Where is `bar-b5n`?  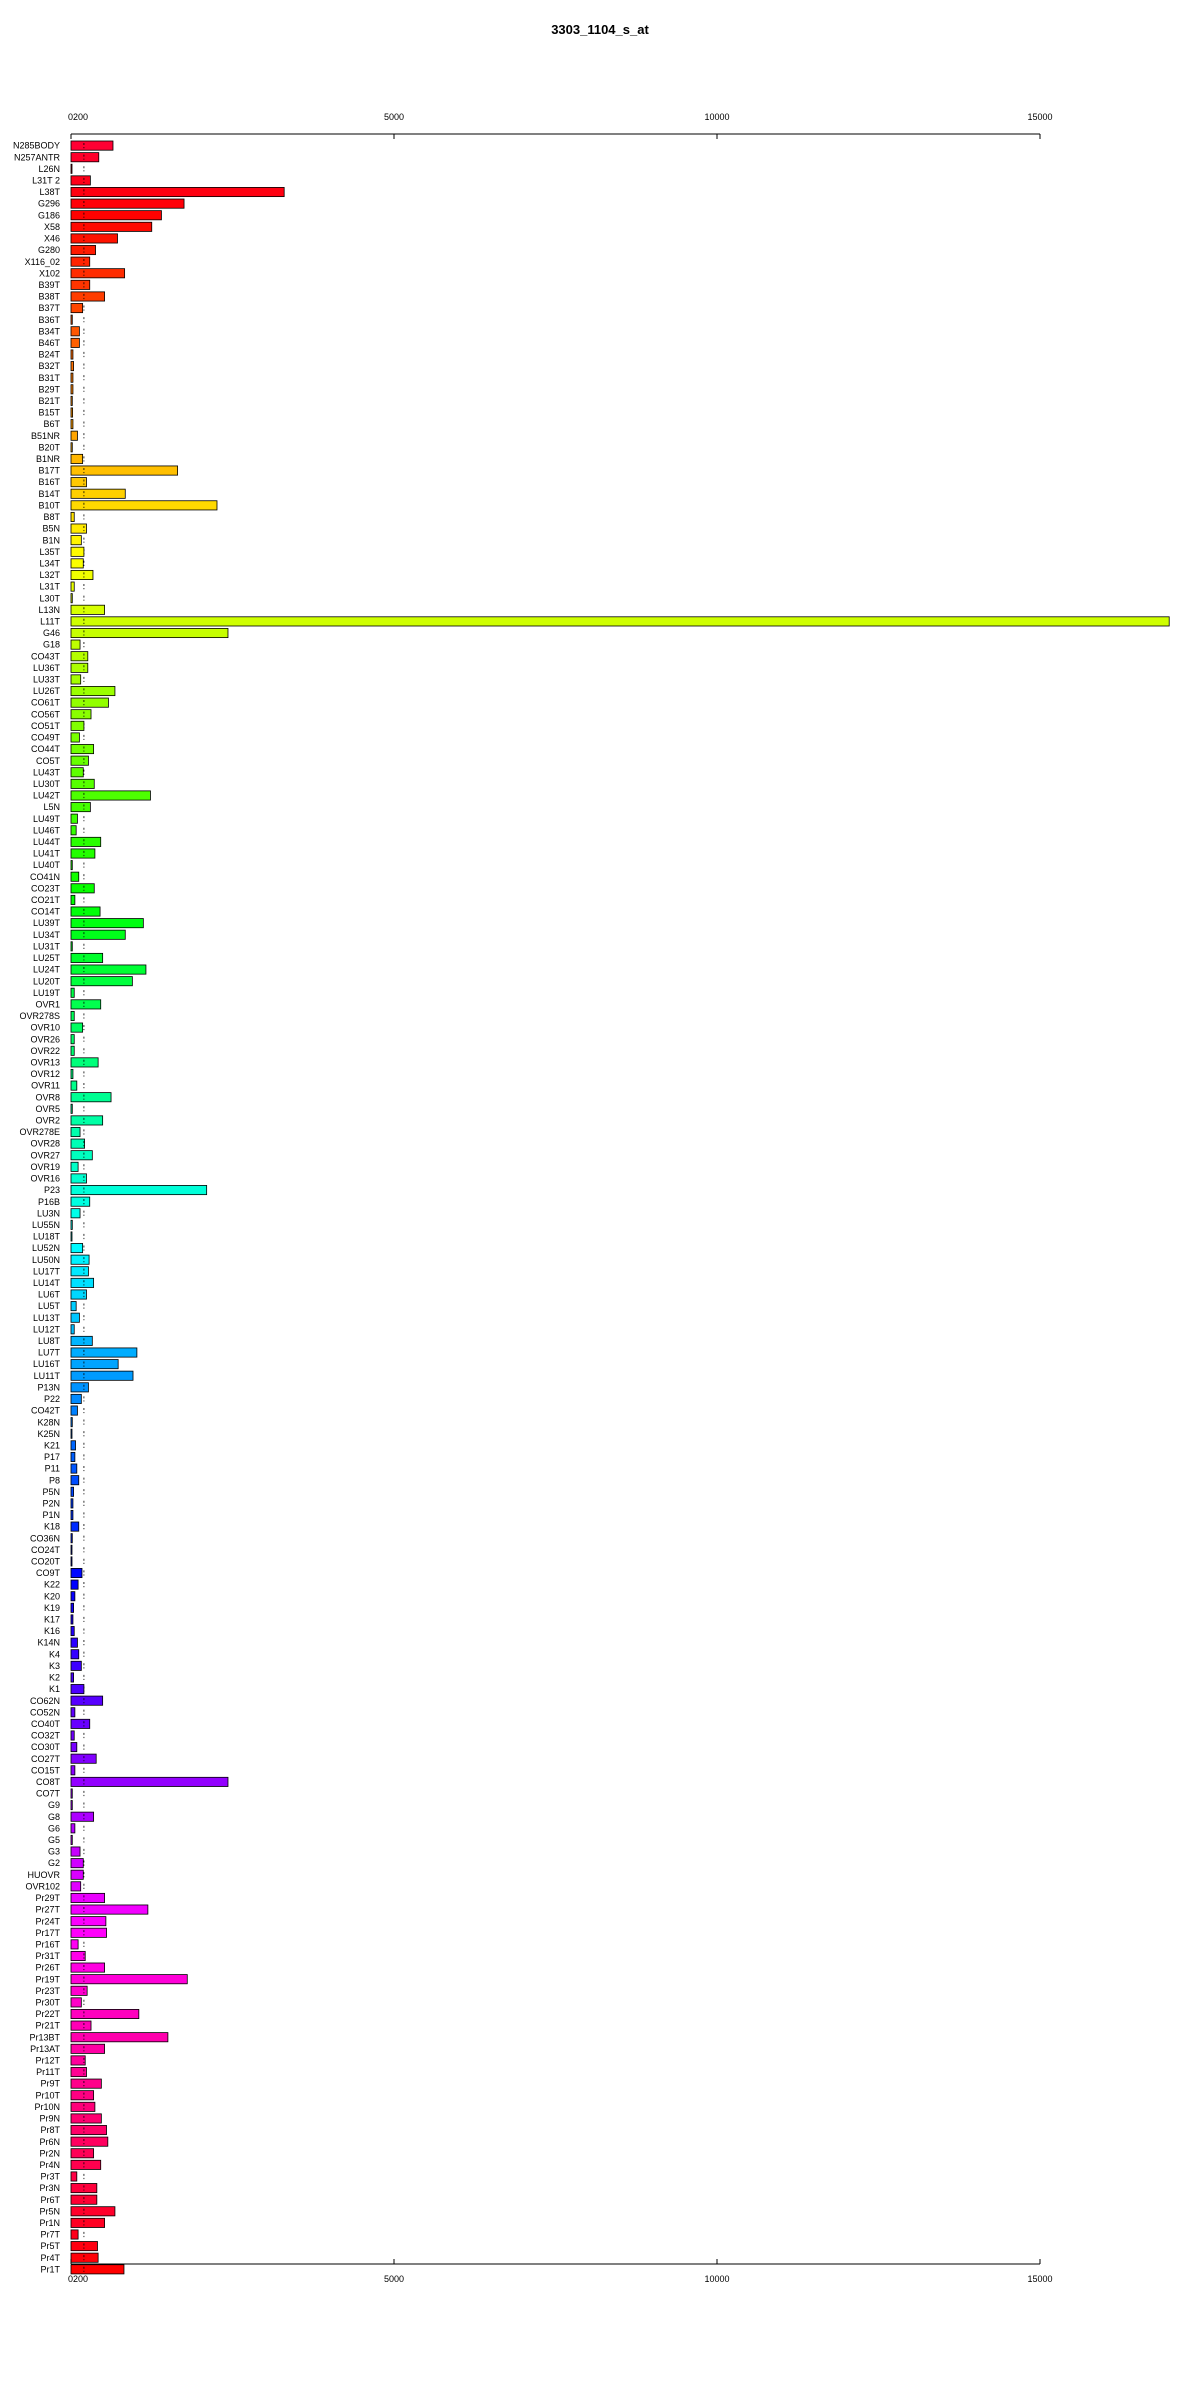 bar-b5n is located at coordinates (78, 528).